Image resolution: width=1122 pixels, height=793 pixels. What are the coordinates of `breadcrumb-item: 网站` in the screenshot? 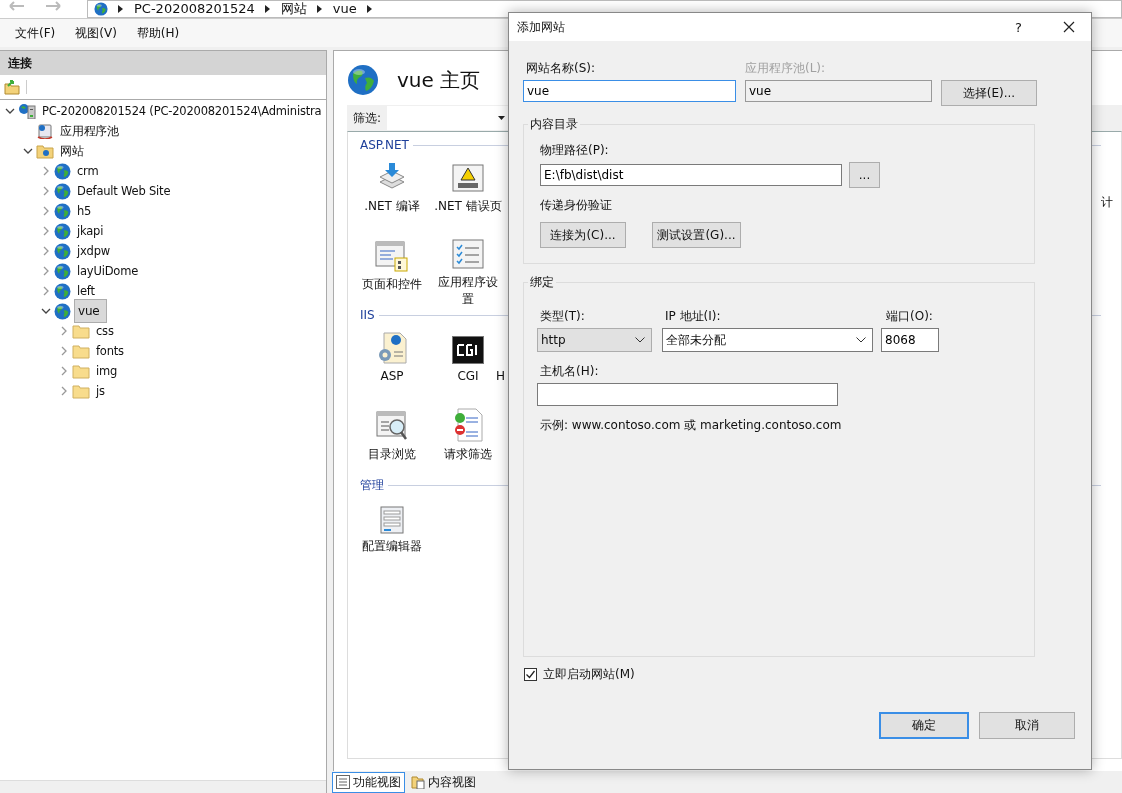 It's located at (293, 9).